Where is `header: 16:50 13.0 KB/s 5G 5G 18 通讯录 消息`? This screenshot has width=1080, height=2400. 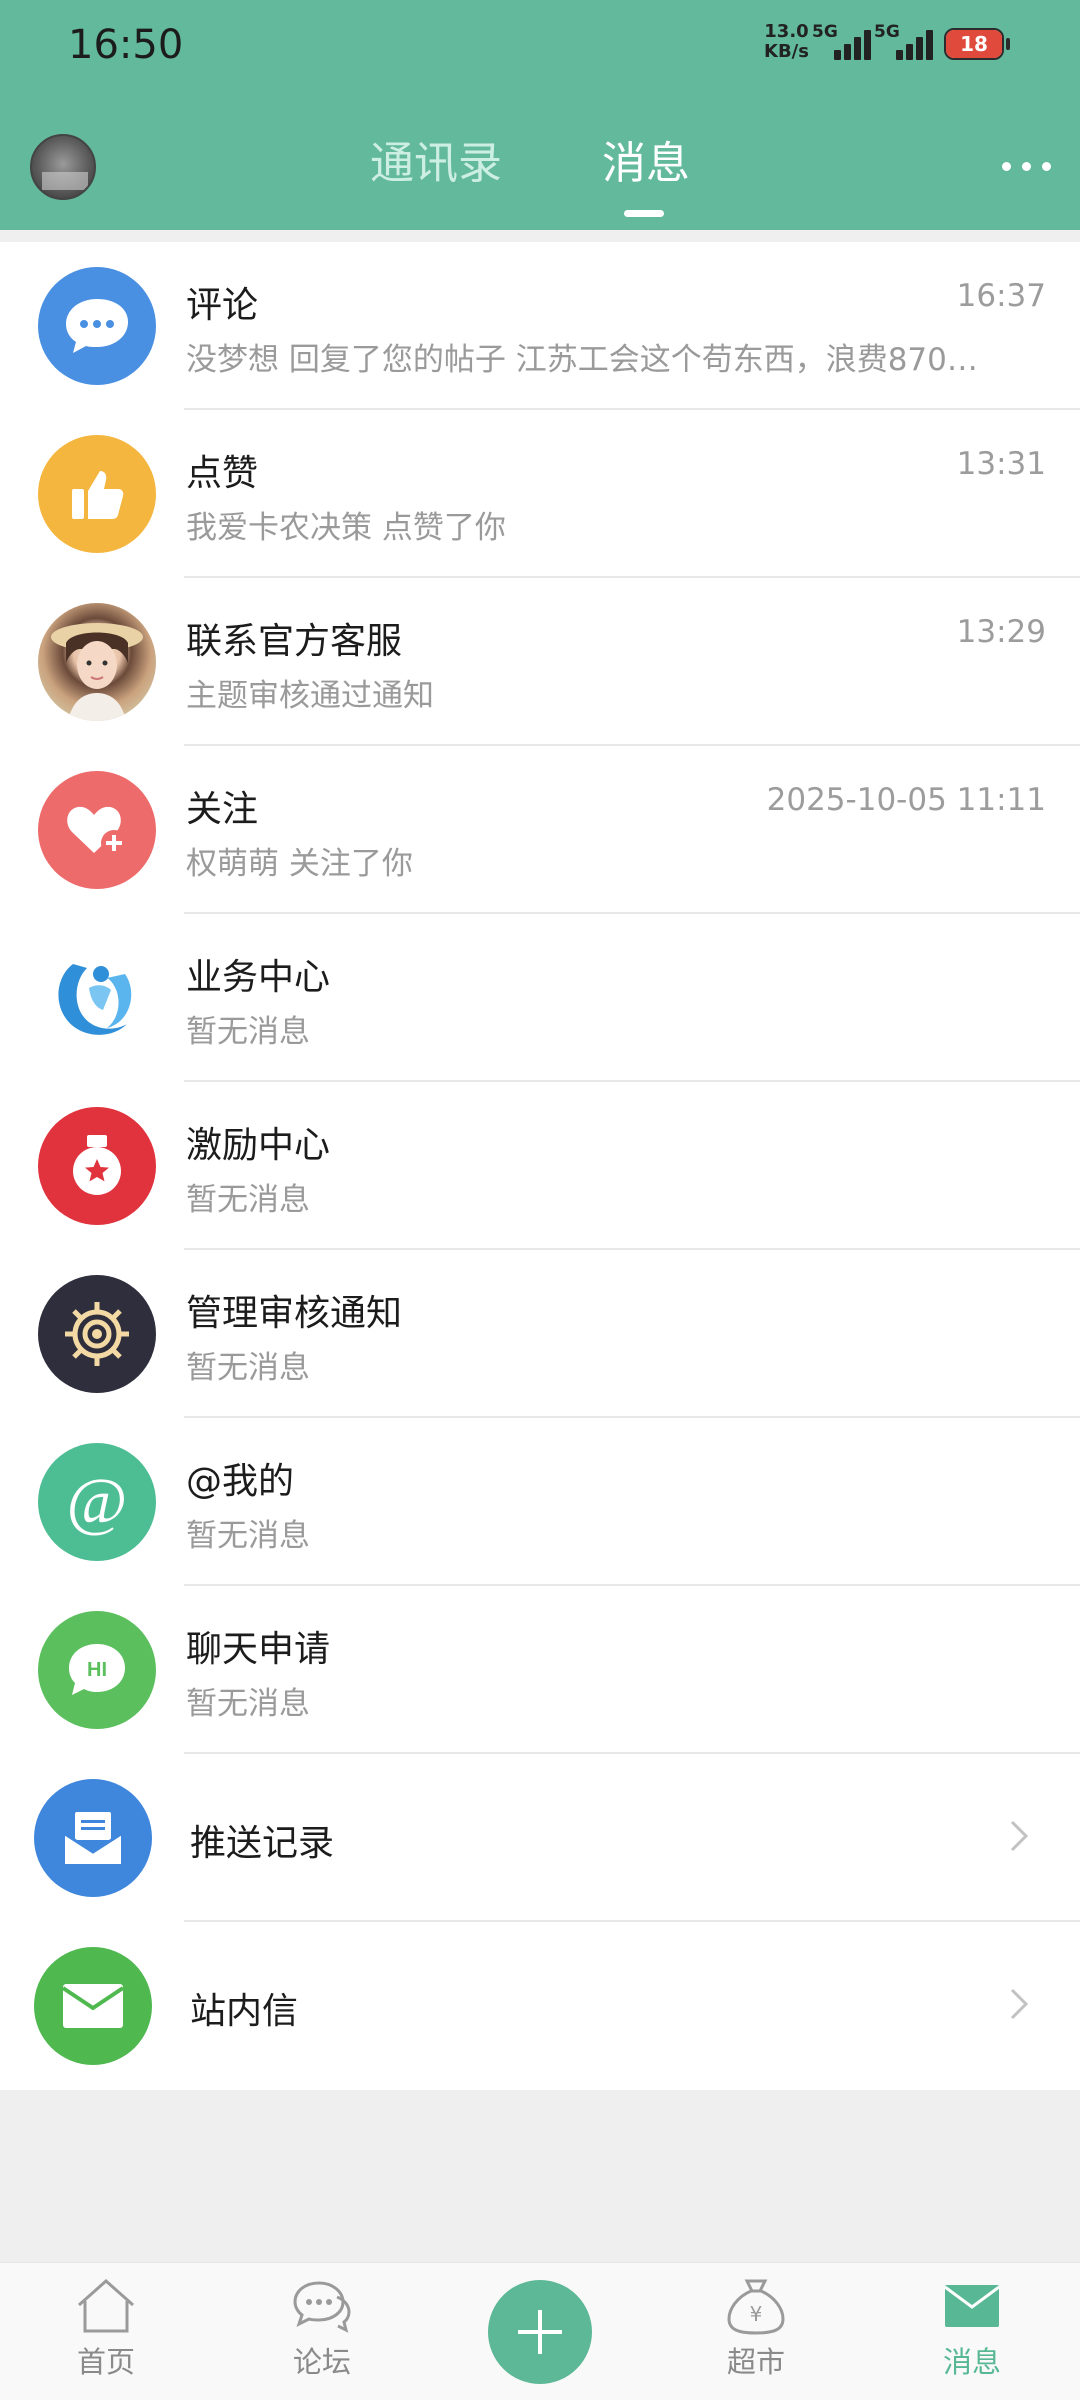 header: 16:50 13.0 KB/s 5G 5G 18 通讯录 消息 is located at coordinates (540, 115).